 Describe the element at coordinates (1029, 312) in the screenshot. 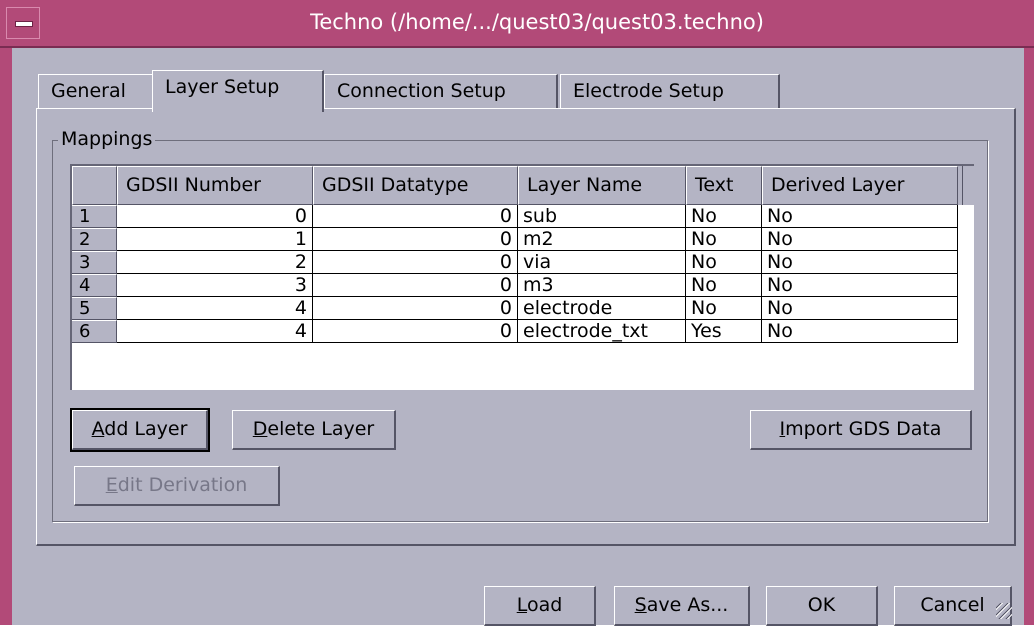

I see `window-frame-right` at that location.